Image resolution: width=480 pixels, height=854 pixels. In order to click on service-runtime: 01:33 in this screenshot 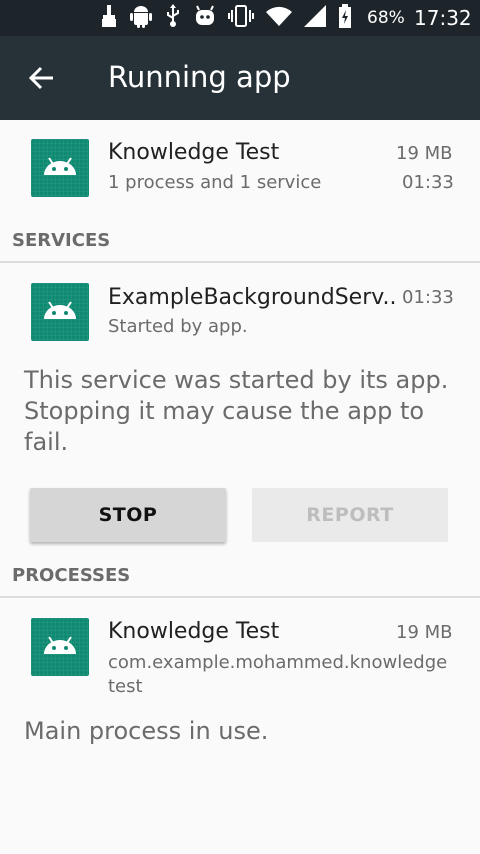, I will do `click(428, 297)`.